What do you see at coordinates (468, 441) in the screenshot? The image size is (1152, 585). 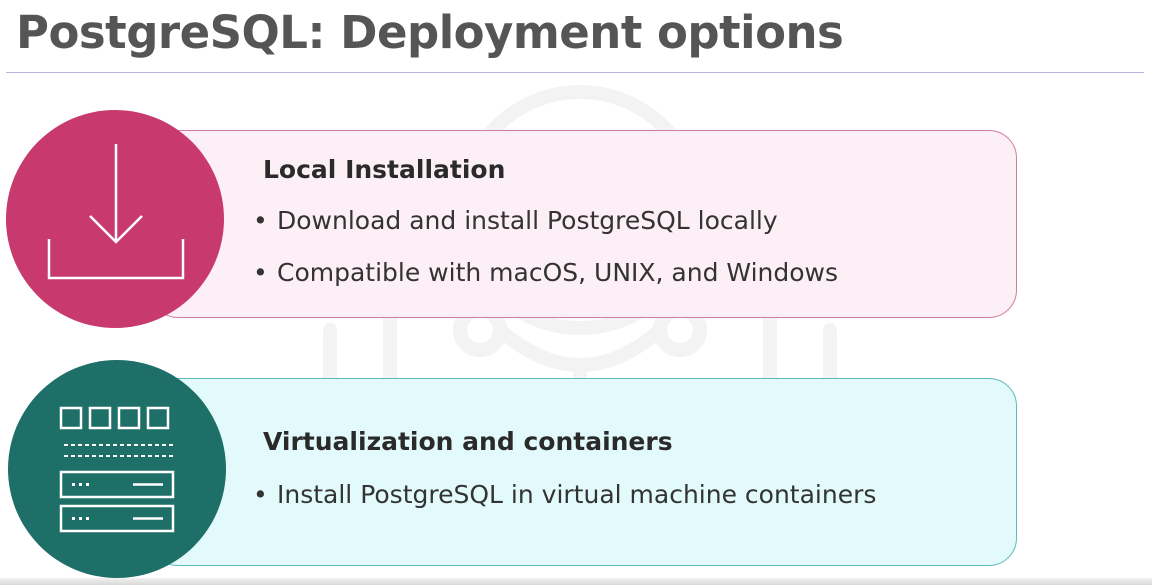 I see `card-heading: Virtualization and containers` at bounding box center [468, 441].